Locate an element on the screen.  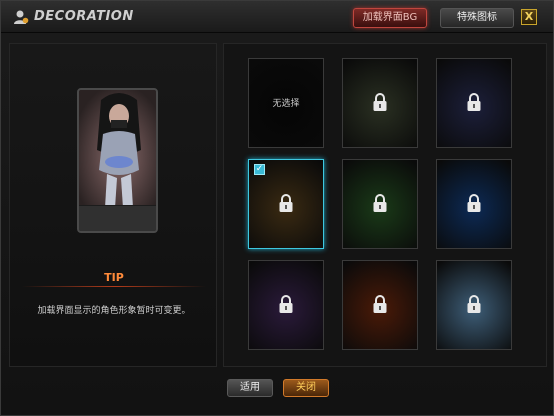
tip-divider is located at coordinates (114, 286).